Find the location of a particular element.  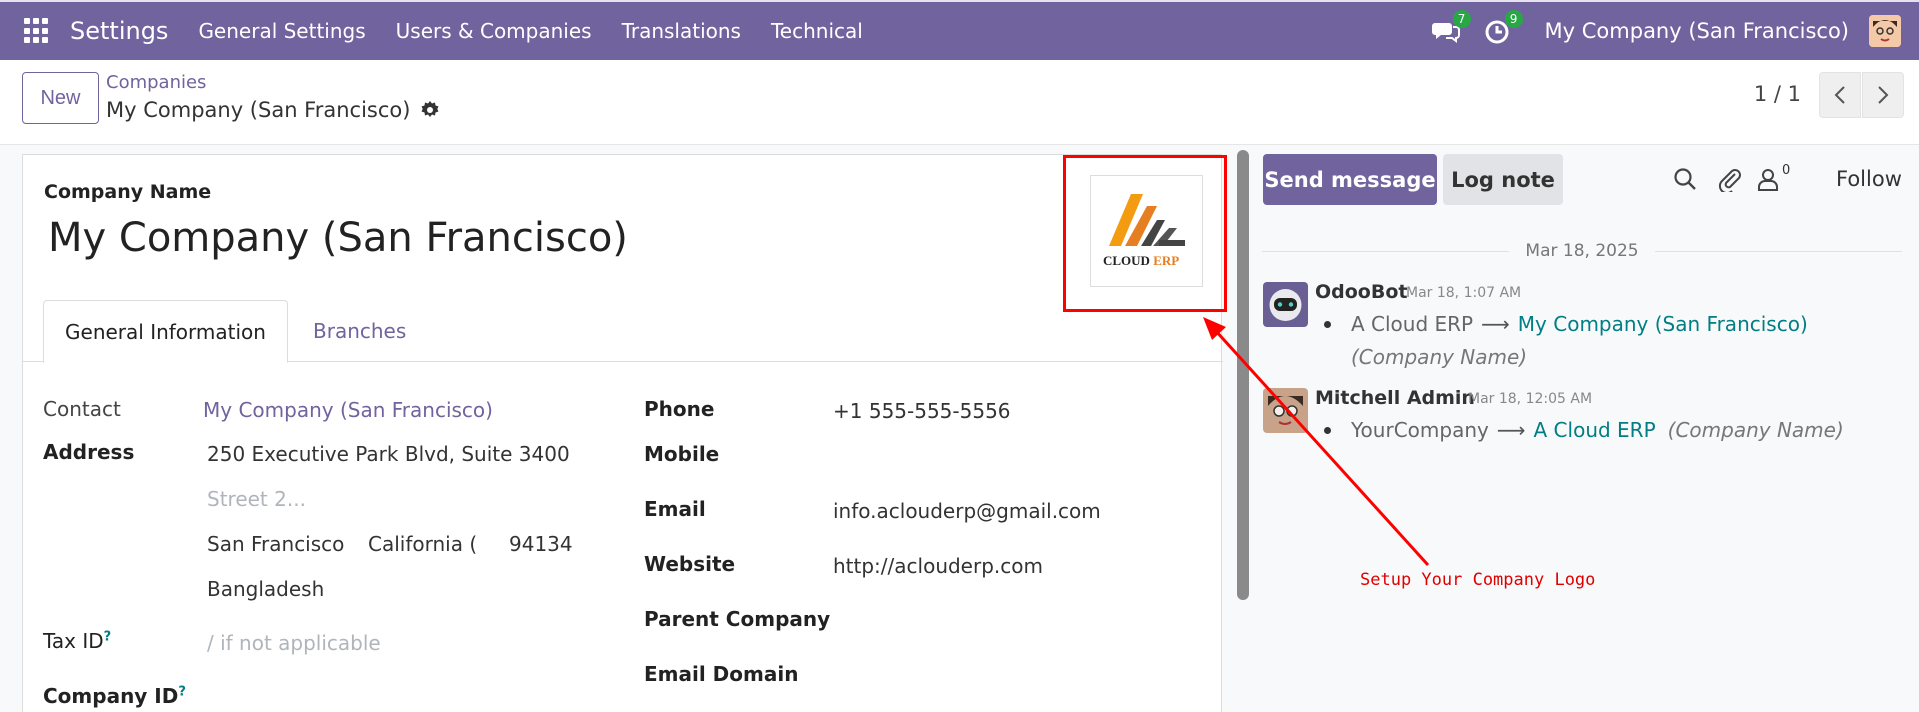

tracking-new-value: A Cloud ERP is located at coordinates (1594, 430).